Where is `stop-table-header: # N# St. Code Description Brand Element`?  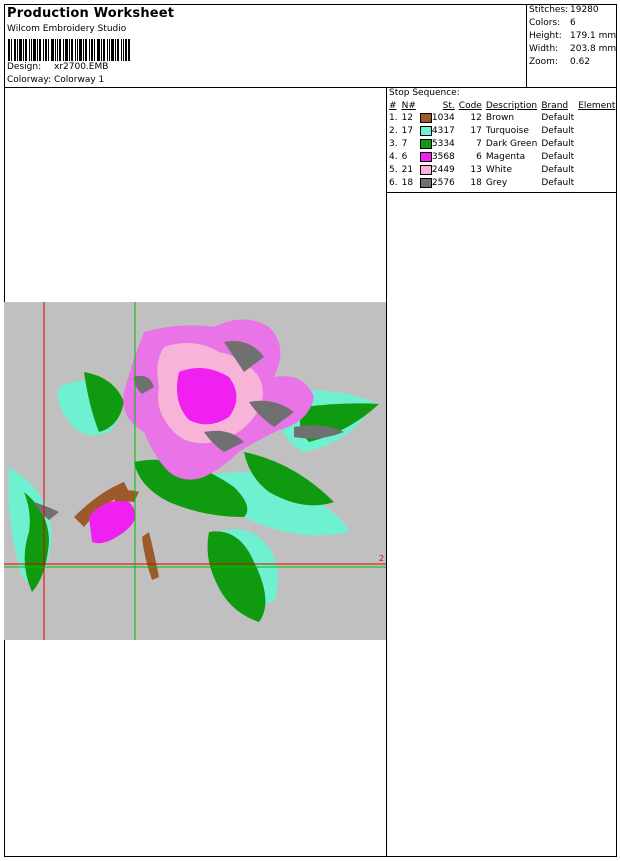
stop-table-header: # N# St. Code Description Brand Element is located at coordinates (502, 106).